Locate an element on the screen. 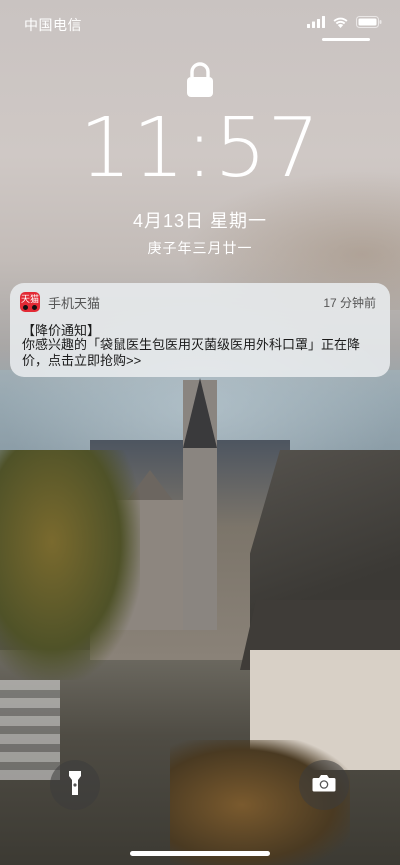  padlock-icon is located at coordinates (200, 80).